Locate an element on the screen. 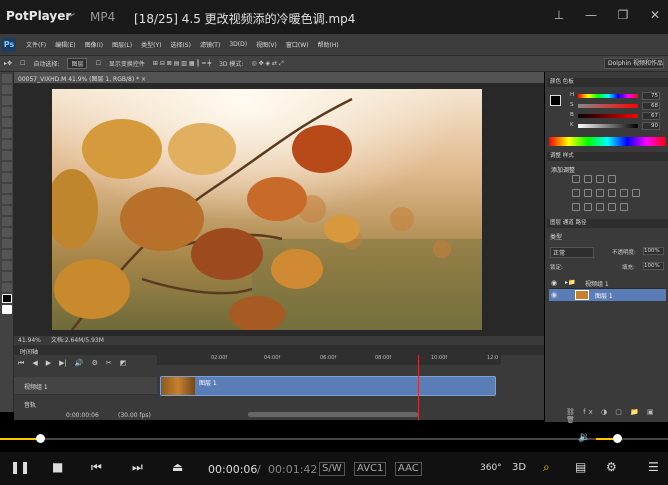  menu-view: 视图(V) is located at coordinates (266, 44).